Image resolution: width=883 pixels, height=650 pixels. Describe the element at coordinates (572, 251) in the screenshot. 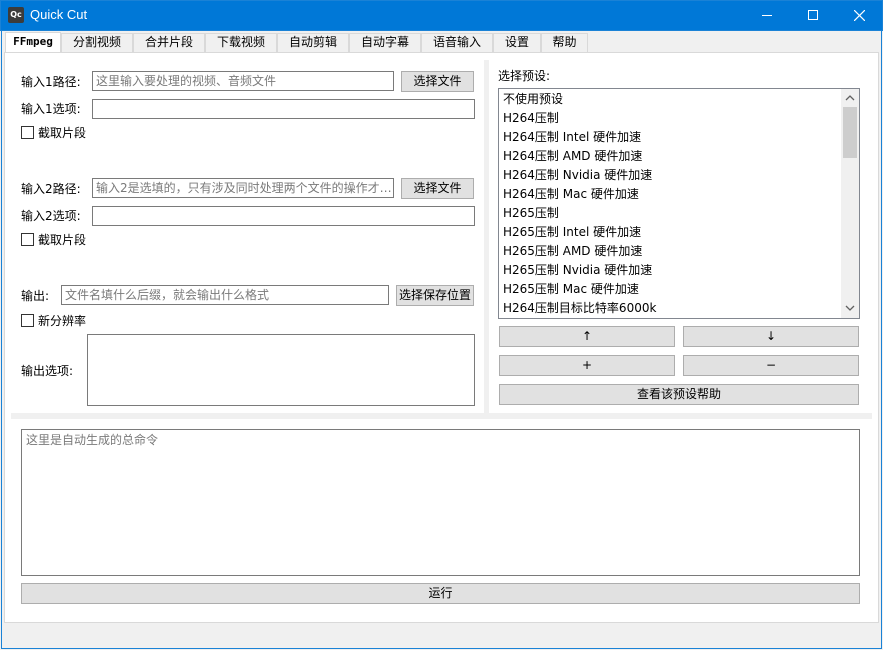

I see `list-item: H265压制 AMD 硬件加速` at that location.